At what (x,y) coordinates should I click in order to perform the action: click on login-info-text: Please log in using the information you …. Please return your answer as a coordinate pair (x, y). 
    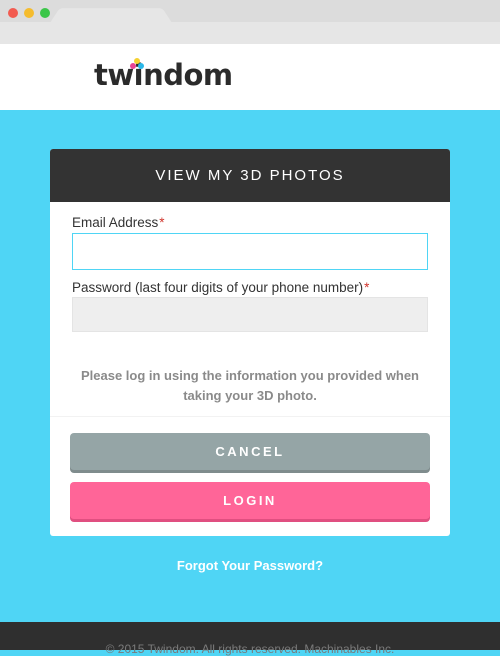
    Looking at the image, I should click on (250, 385).